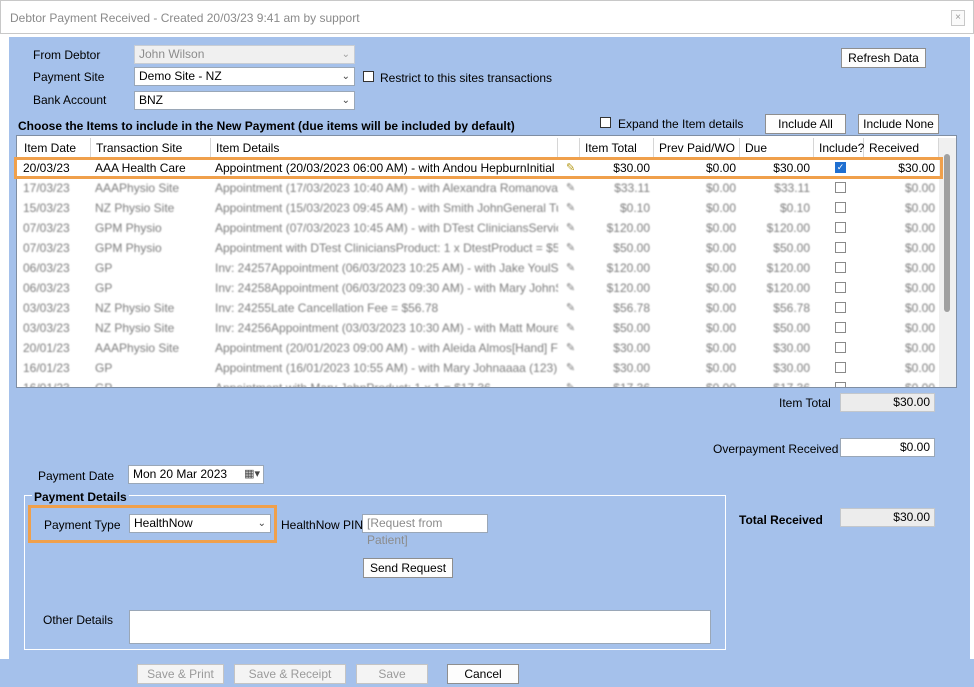  Describe the element at coordinates (631, 348) in the screenshot. I see `cell-total: $30.00` at that location.